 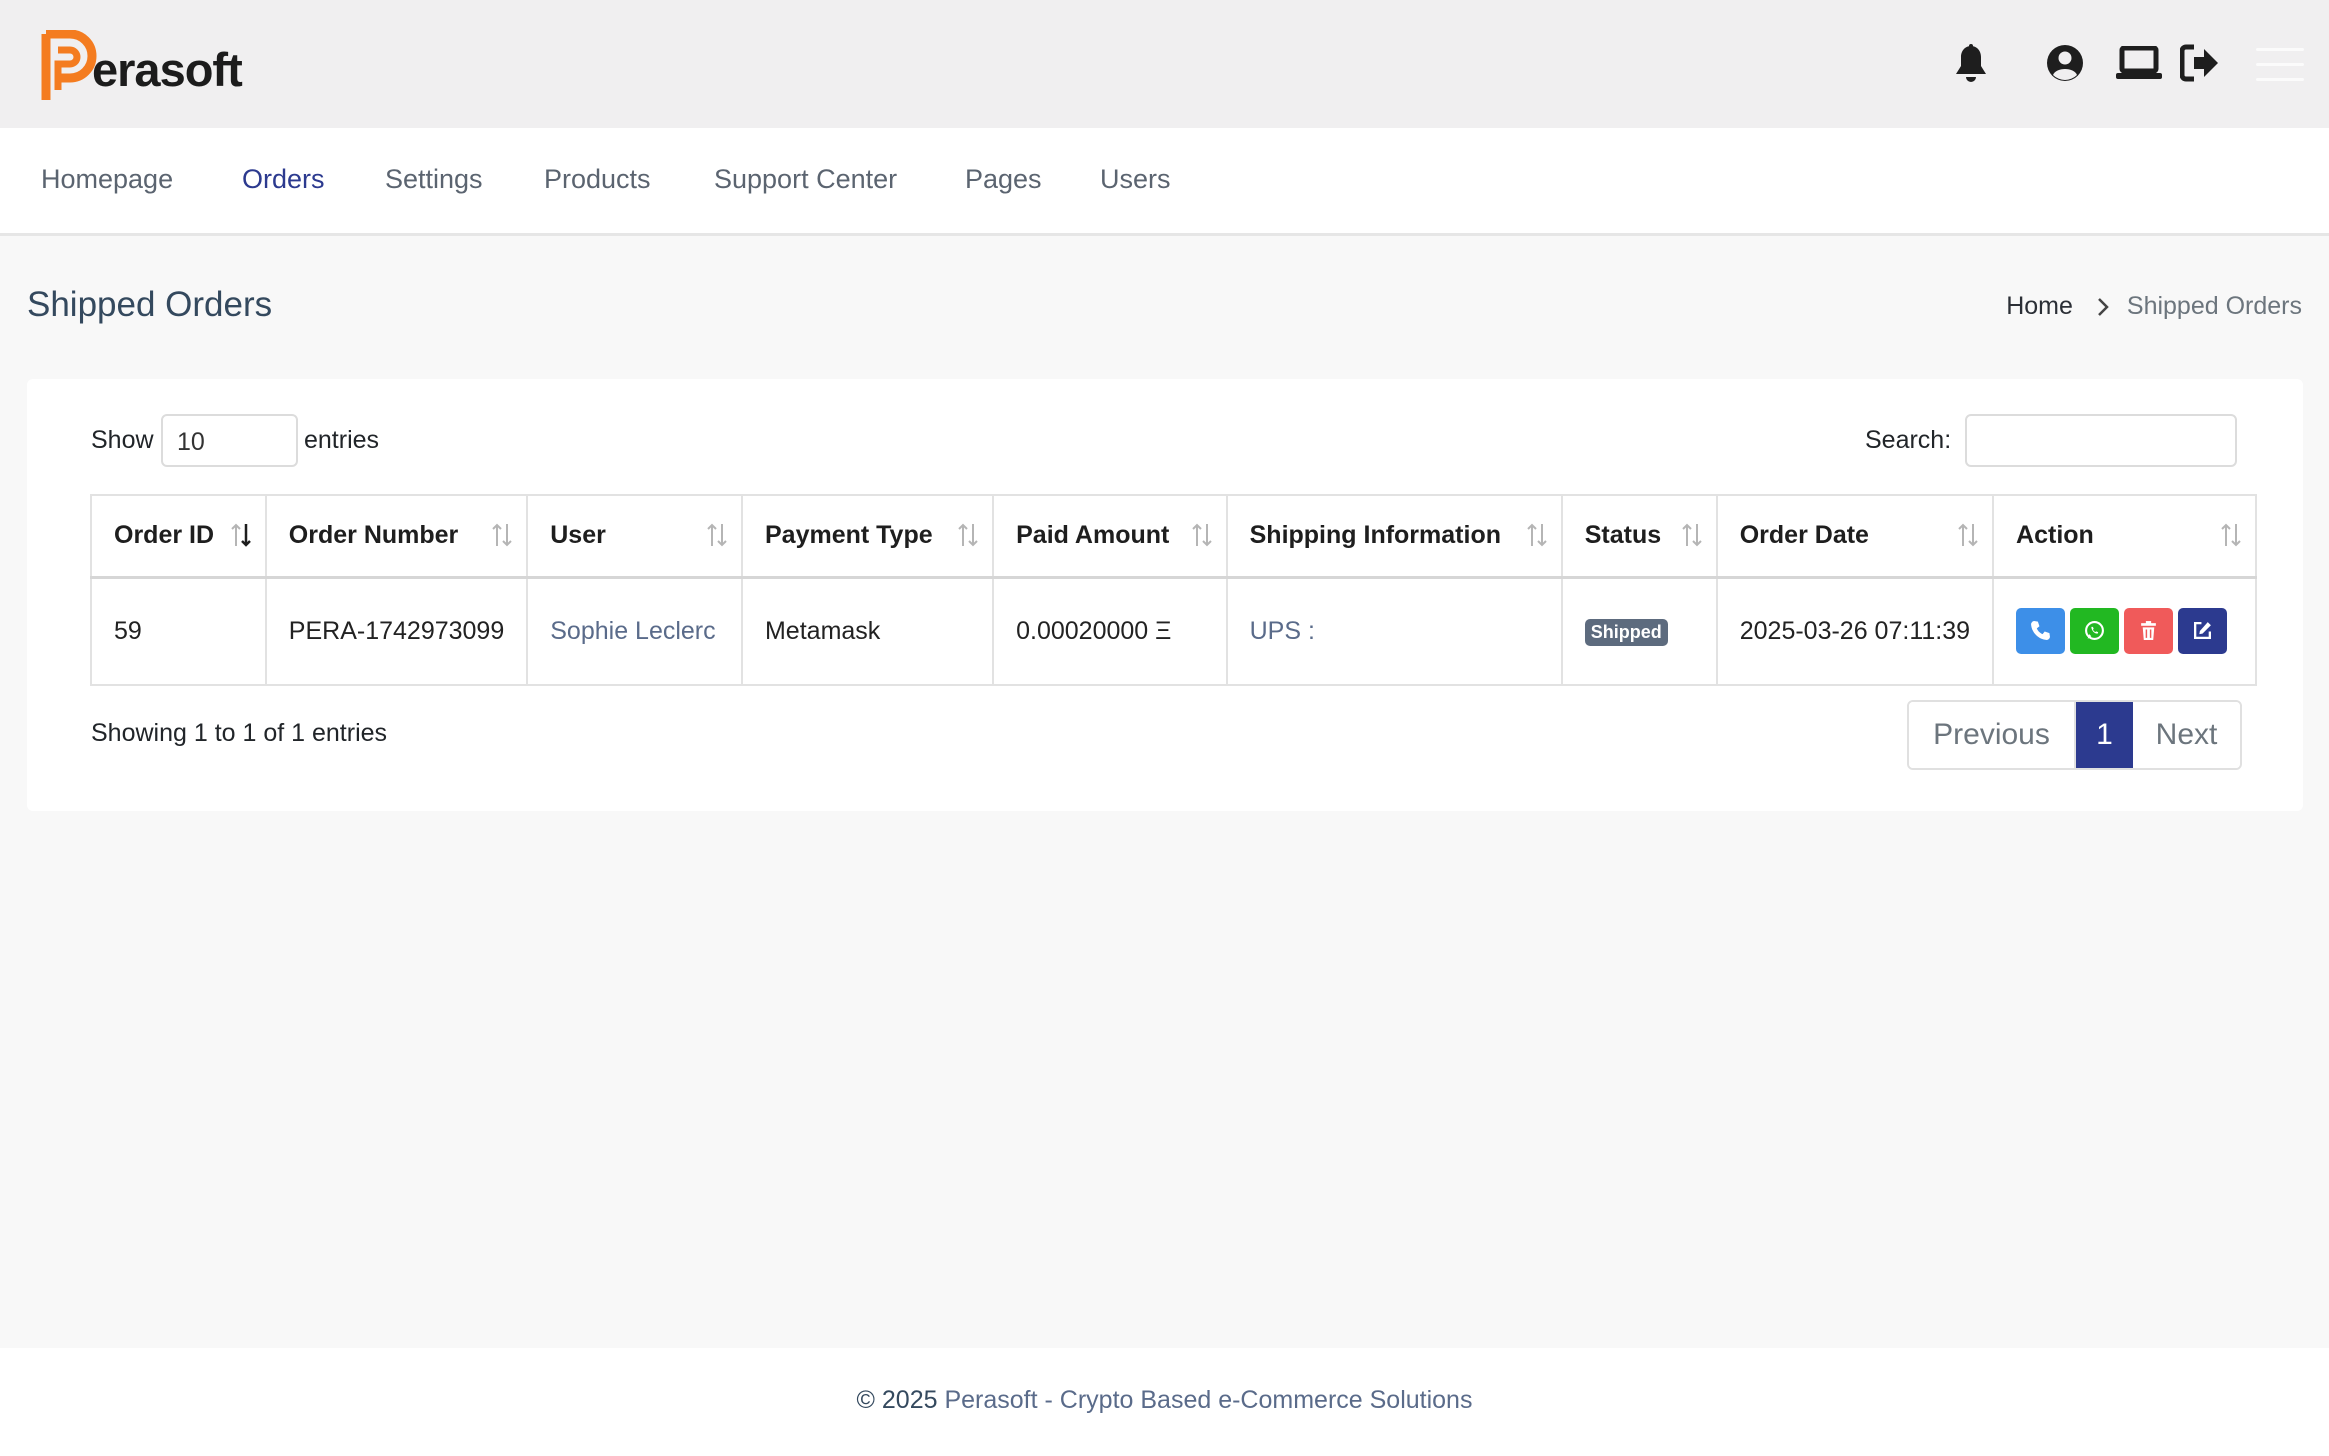 I want to click on nav-item-settings: Settings, so click(x=434, y=179).